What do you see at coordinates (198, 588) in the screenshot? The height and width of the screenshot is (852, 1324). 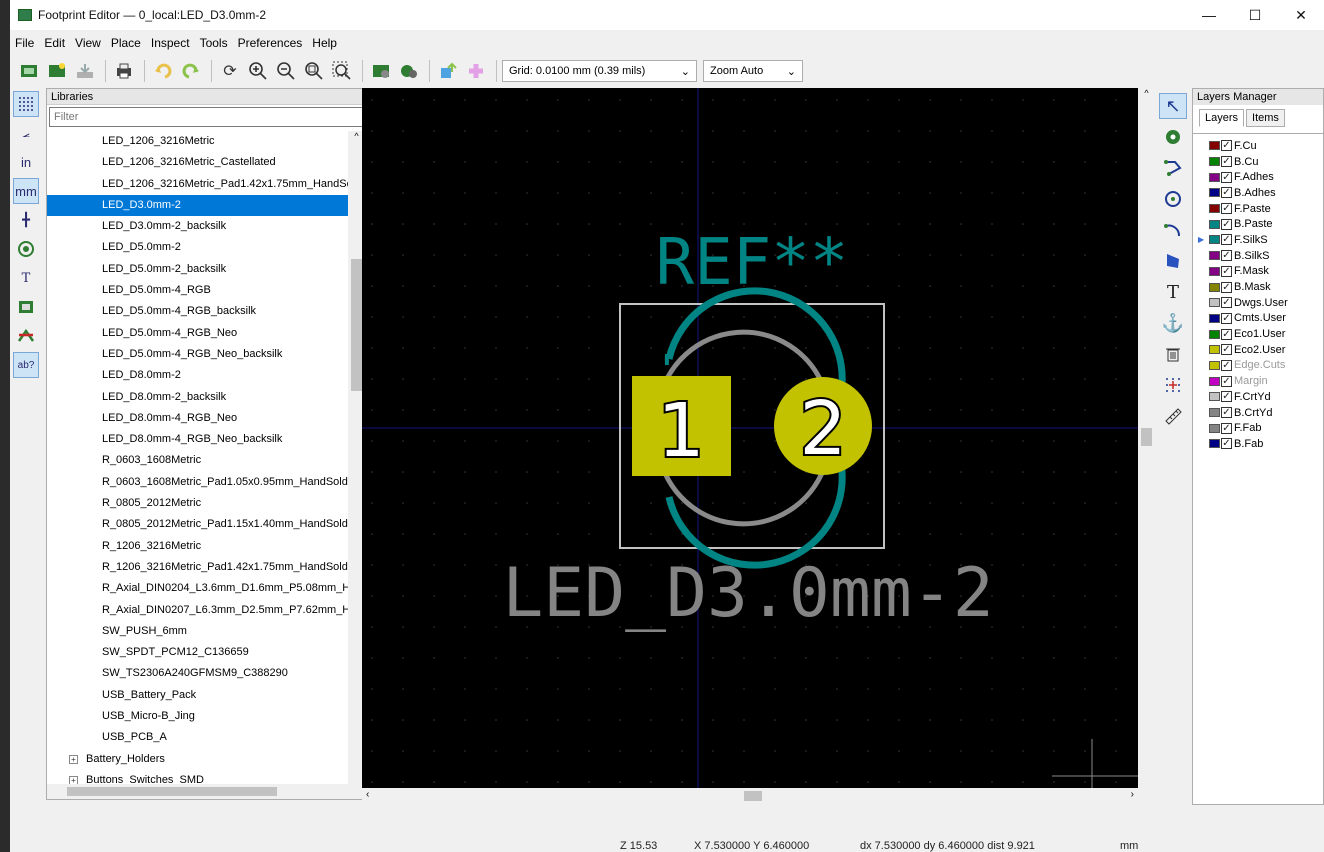 I see `library-footprint-item: R_Axial_DIN0204_L3.6mm_D1.6mm_P5.08mm_H` at bounding box center [198, 588].